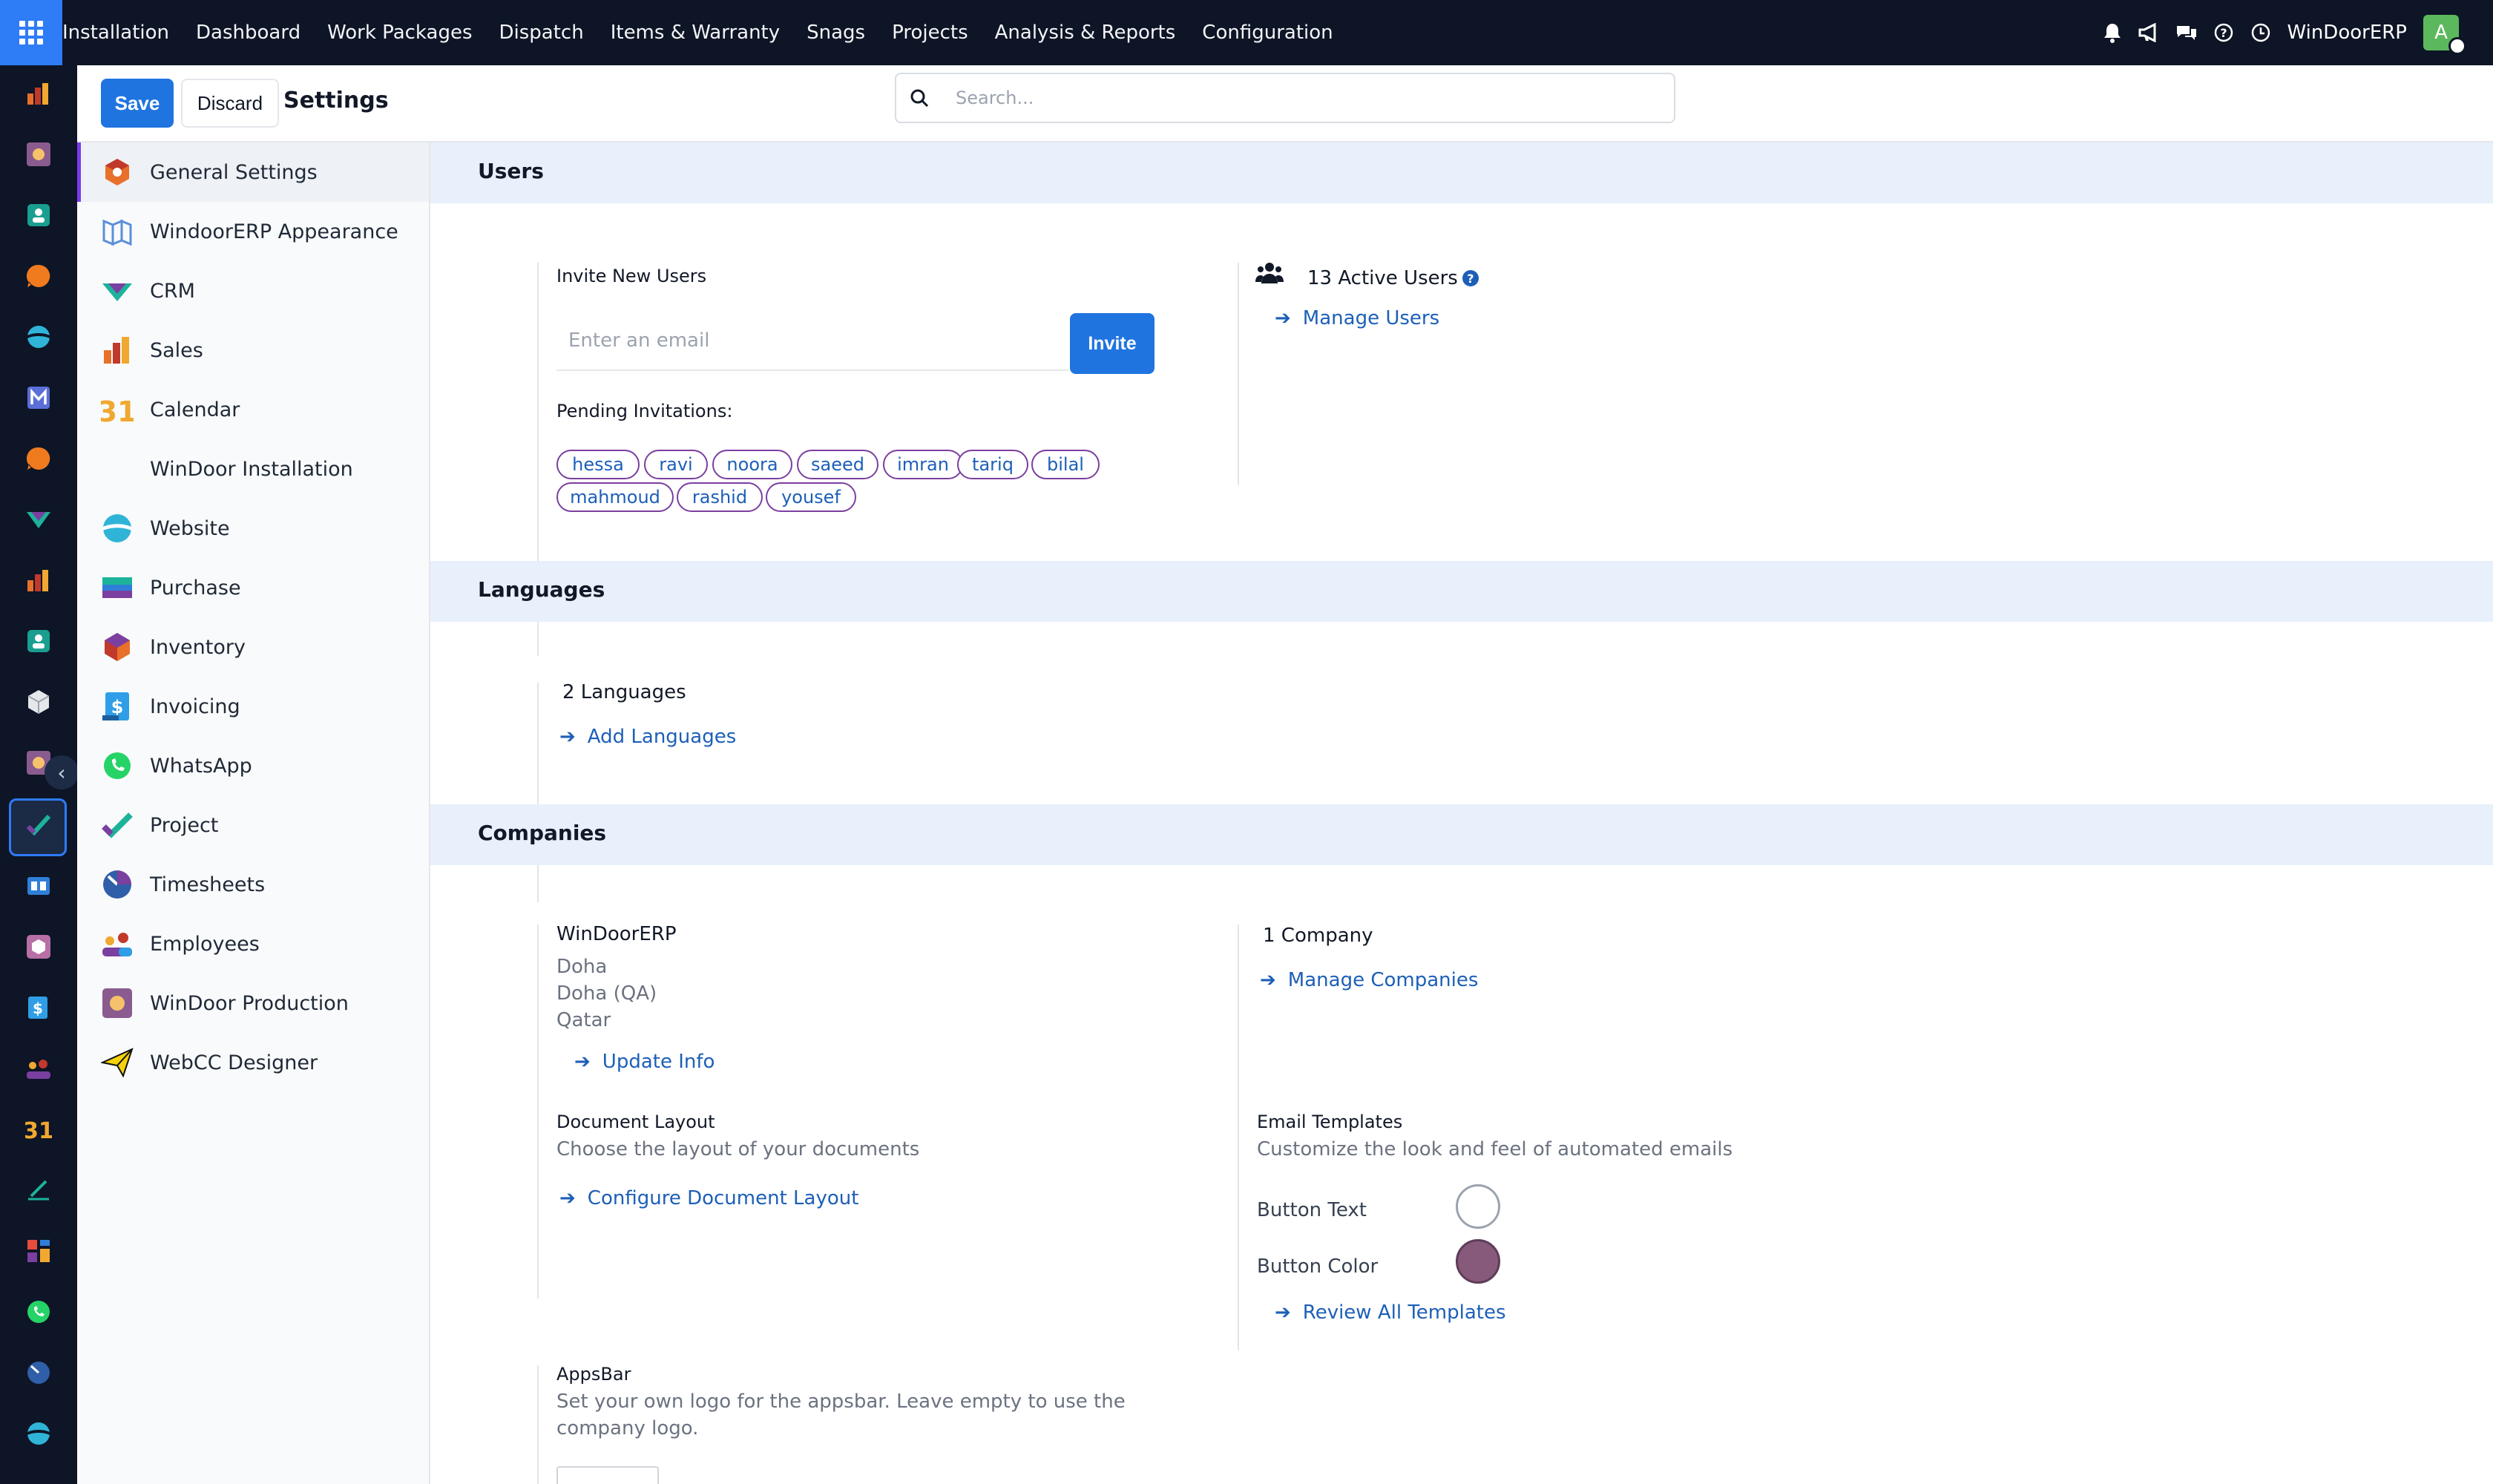 The height and width of the screenshot is (1484, 2493). I want to click on pending-invite-chip: imran, so click(923, 464).